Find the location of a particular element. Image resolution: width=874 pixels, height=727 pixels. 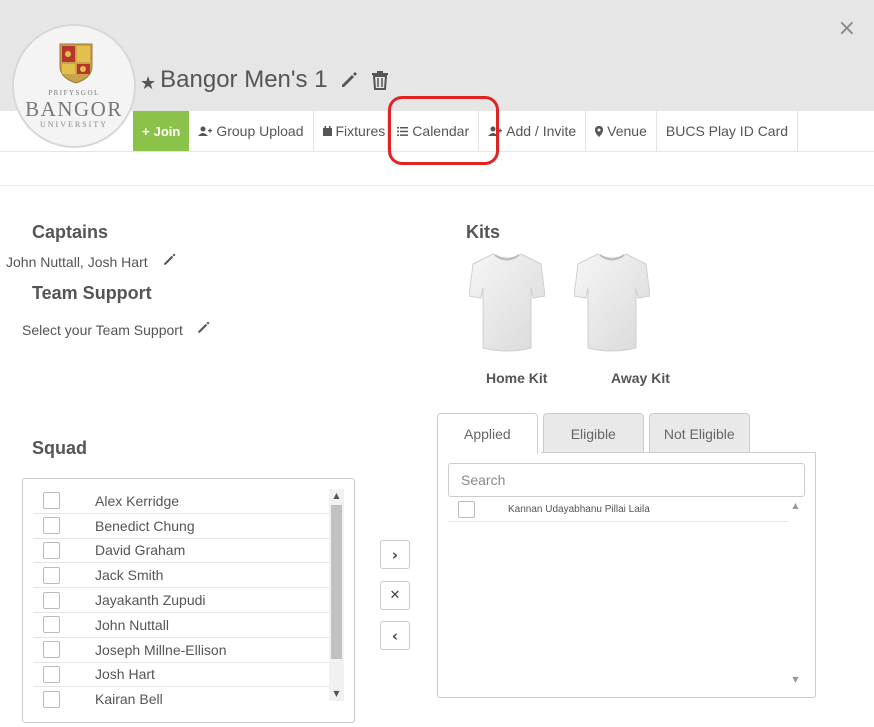

calendar-label: Calendar is located at coordinates (441, 131).